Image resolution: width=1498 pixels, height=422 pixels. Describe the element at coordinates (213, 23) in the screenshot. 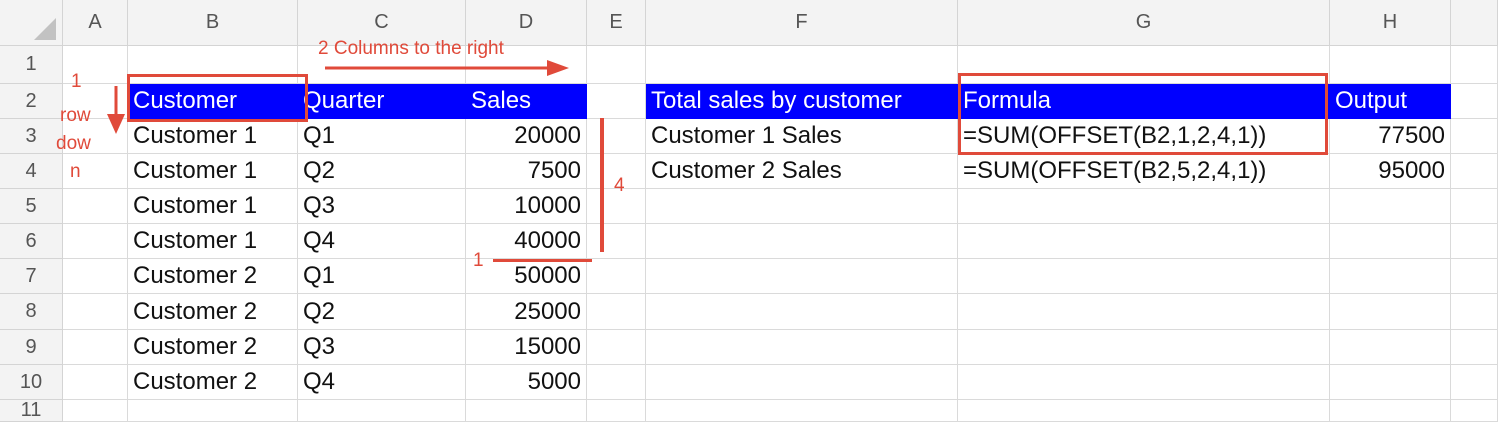

I see `column-header-b: B` at that location.